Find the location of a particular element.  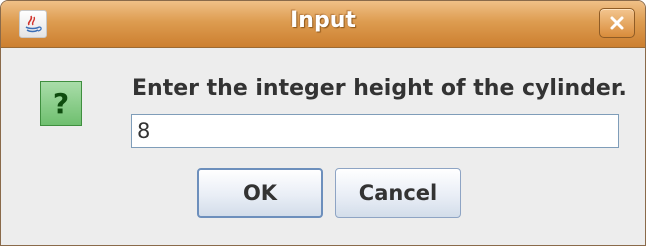

question-icon: ? is located at coordinates (61, 103).